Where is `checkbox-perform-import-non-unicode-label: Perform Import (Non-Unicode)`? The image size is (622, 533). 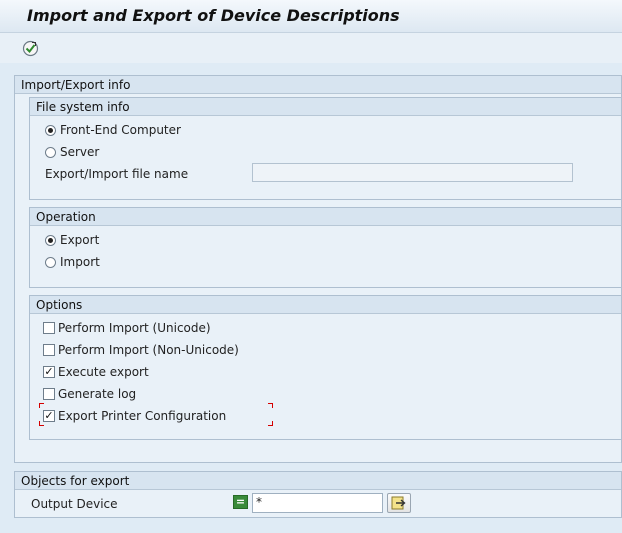
checkbox-perform-import-non-unicode-label: Perform Import (Non-Unicode) is located at coordinates (148, 350).